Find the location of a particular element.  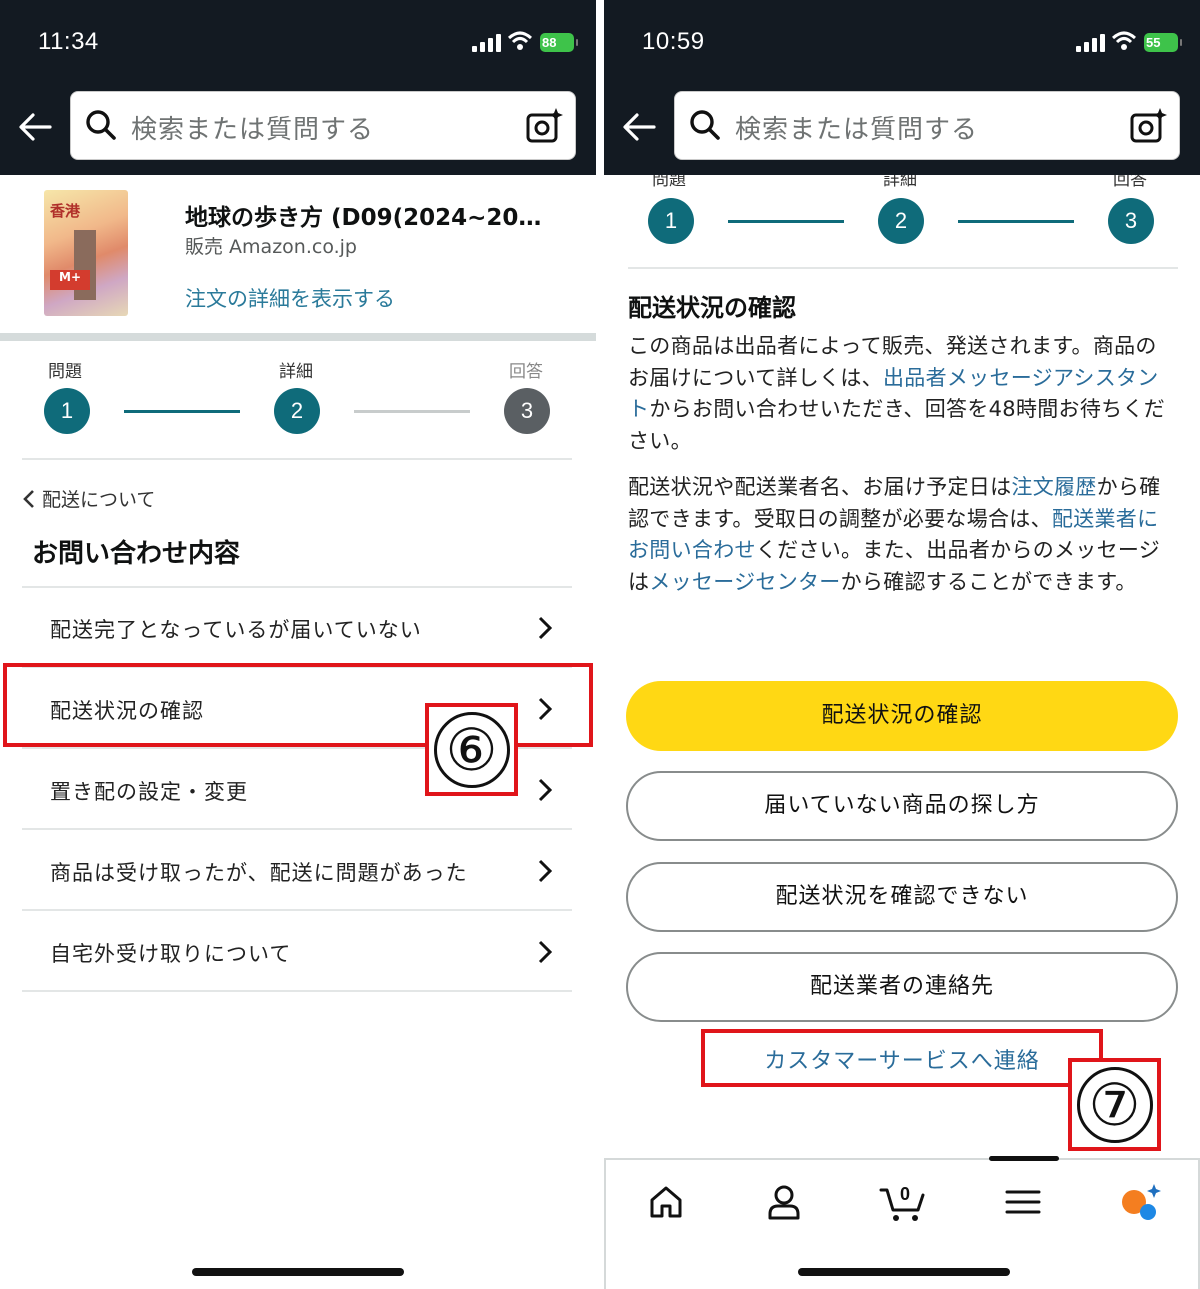

step-label-1: 問題 is located at coordinates (65, 372).